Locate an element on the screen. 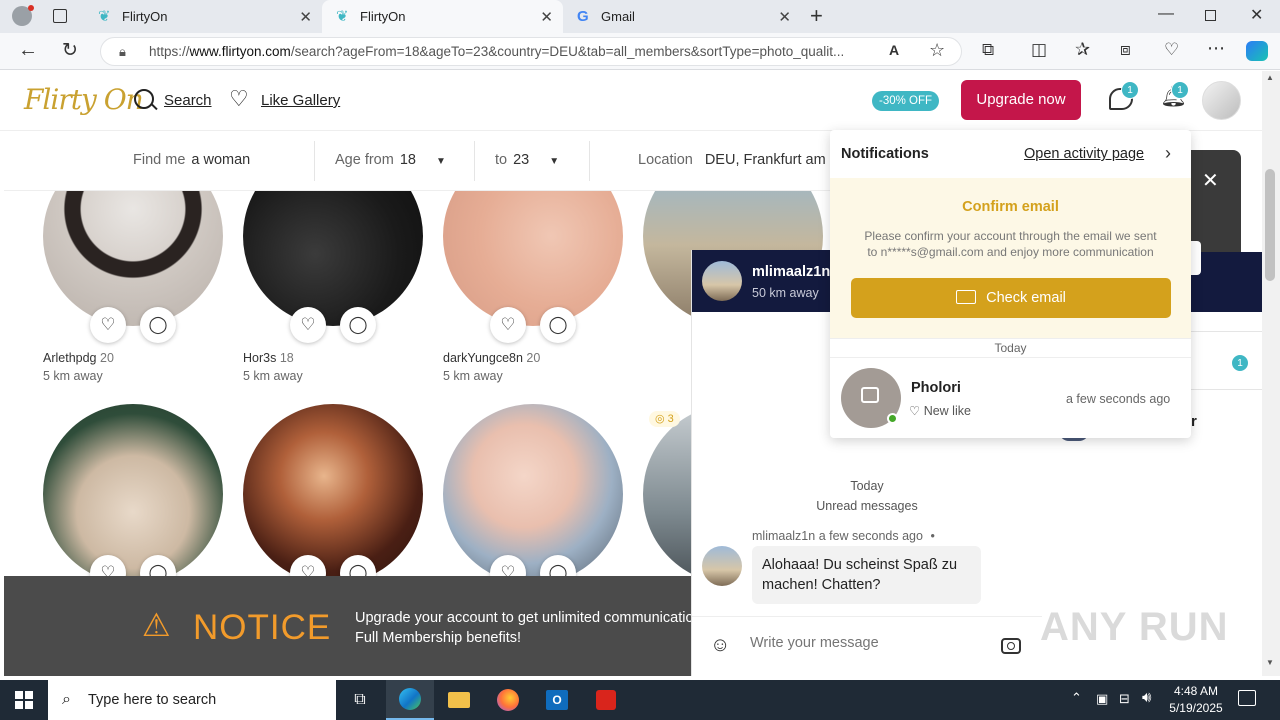 The height and width of the screenshot is (720, 1280). tab-title: FlirtyOn is located at coordinates (145, 16).